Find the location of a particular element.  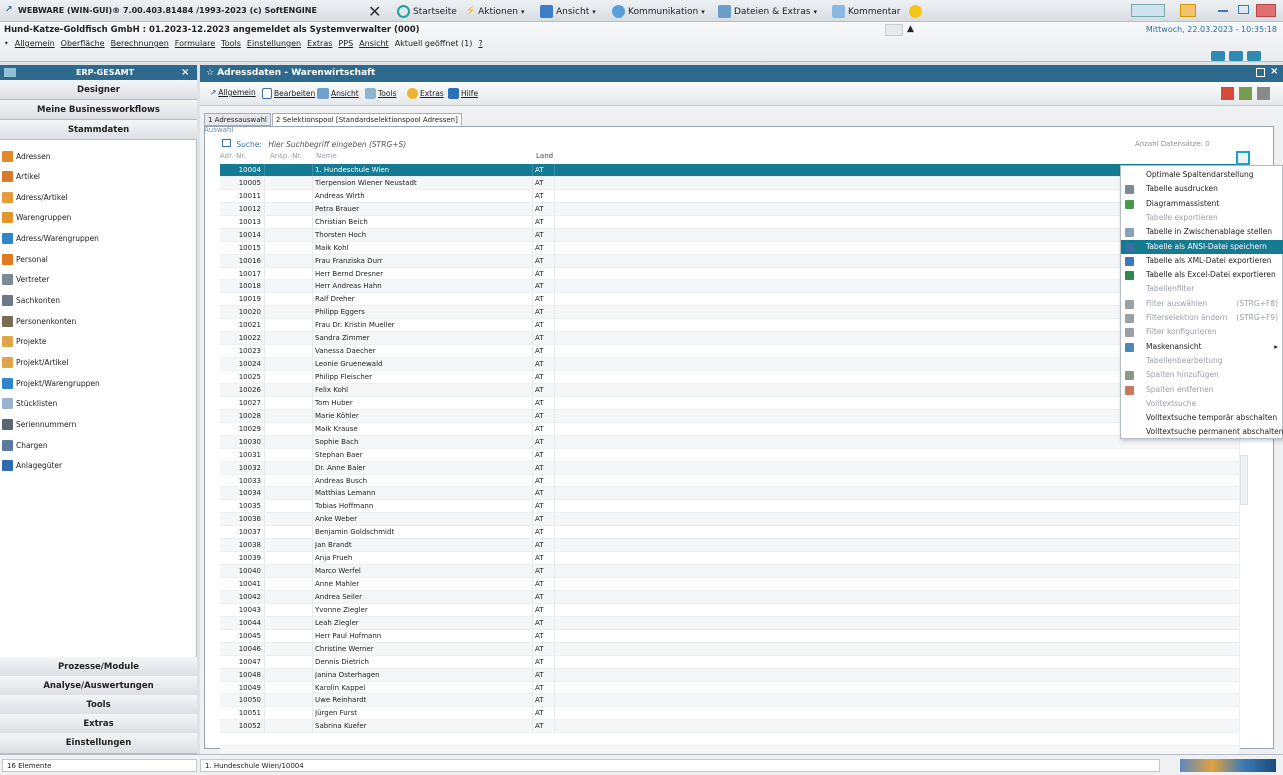

toolbar-ansicht-main: Ansicht is located at coordinates (338, 93).